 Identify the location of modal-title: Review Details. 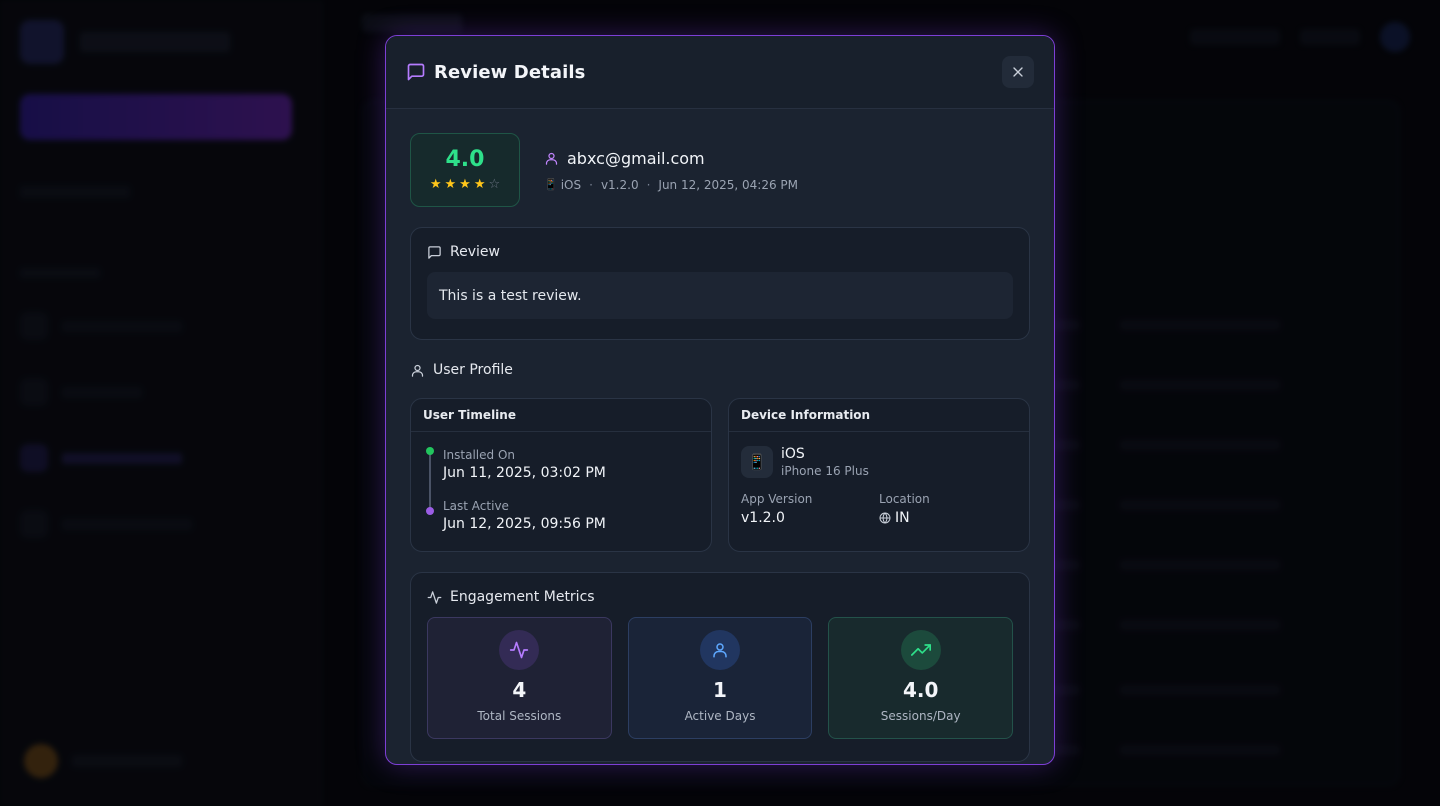
(510, 72).